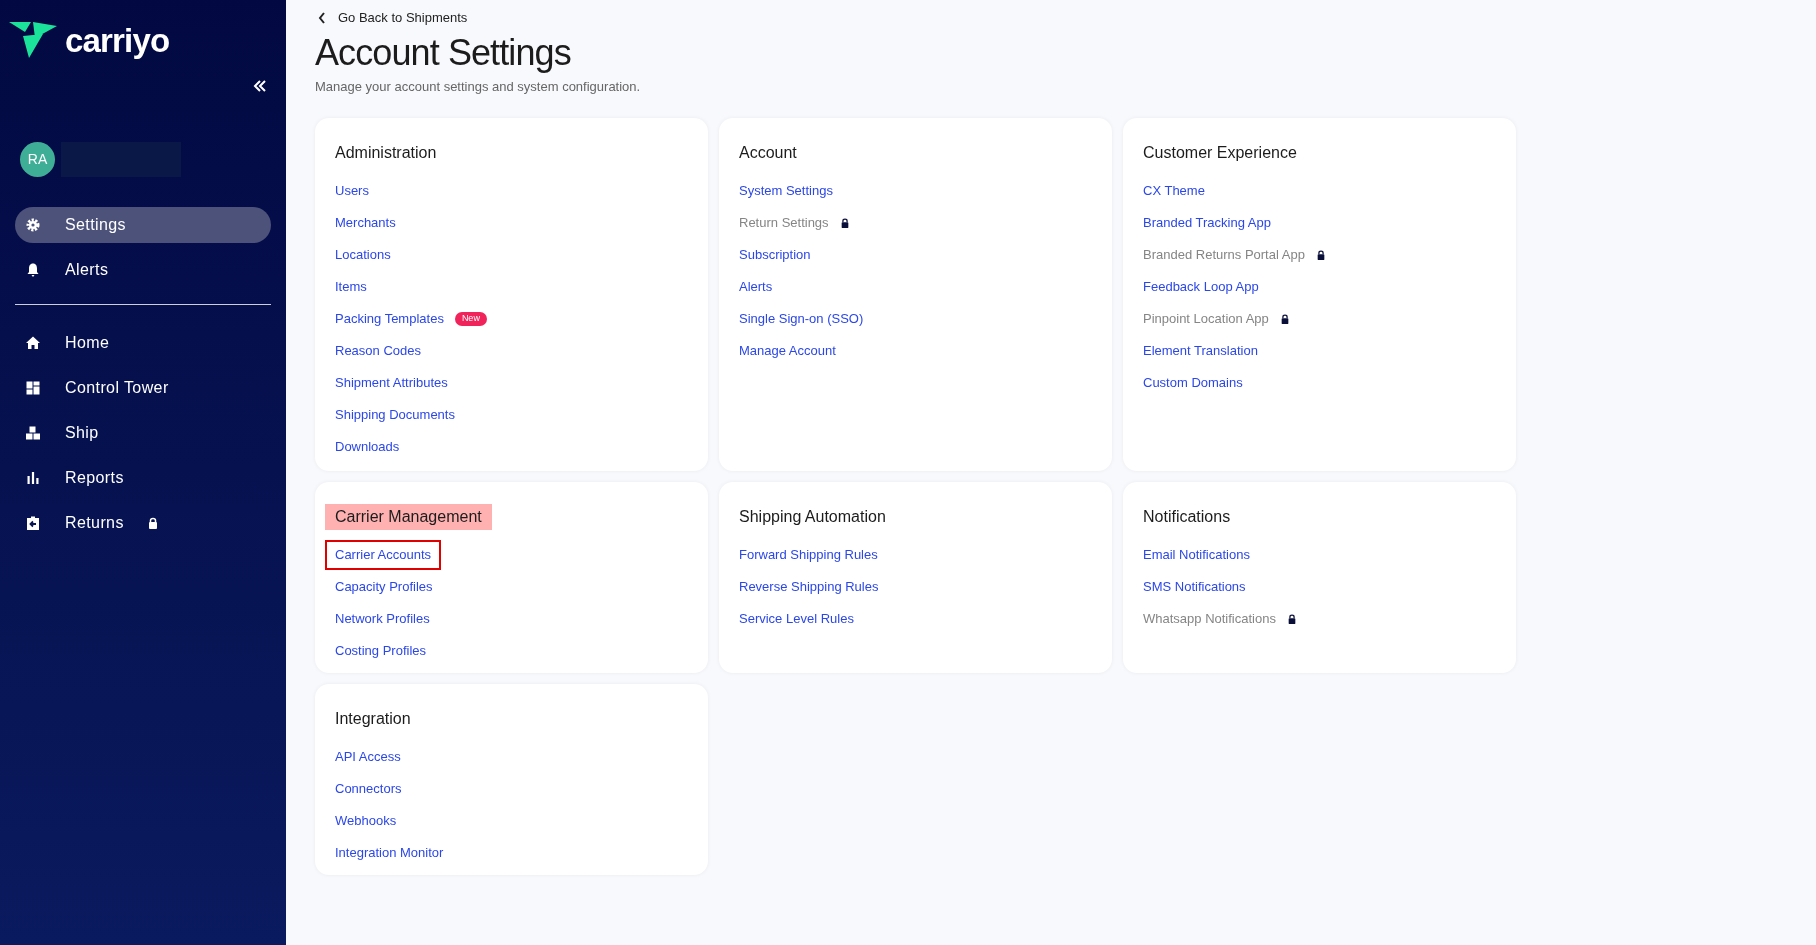 Image resolution: width=1816 pixels, height=945 pixels. I want to click on logo-wordmark: carriyo, so click(117, 40).